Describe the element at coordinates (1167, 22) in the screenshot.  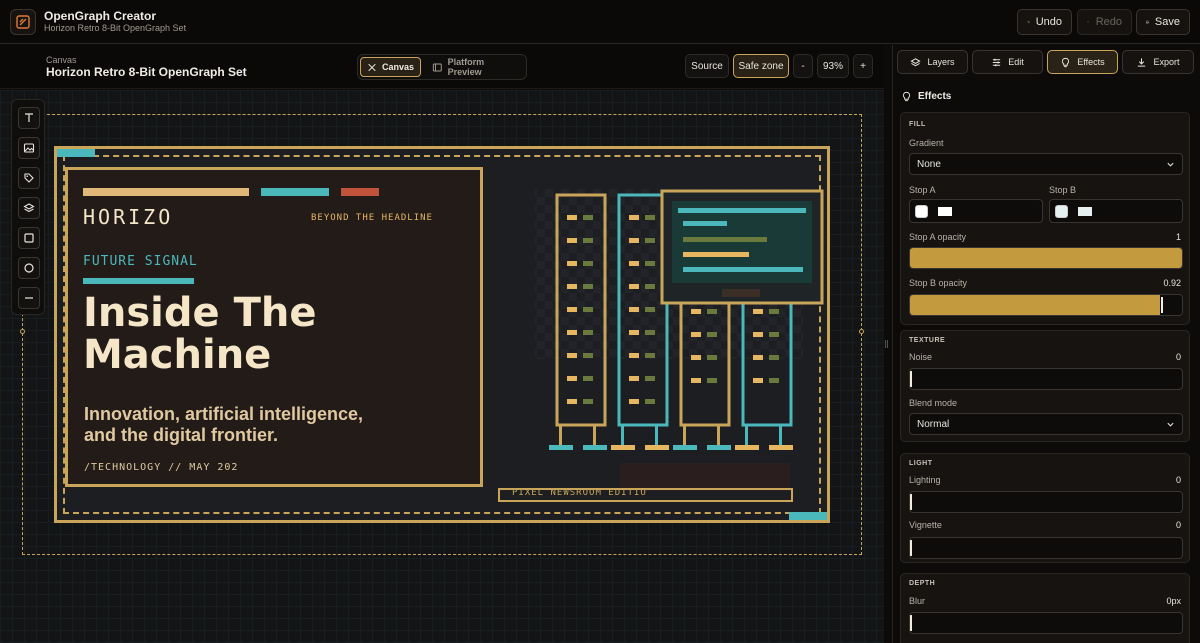
I see `save-label: Save` at that location.